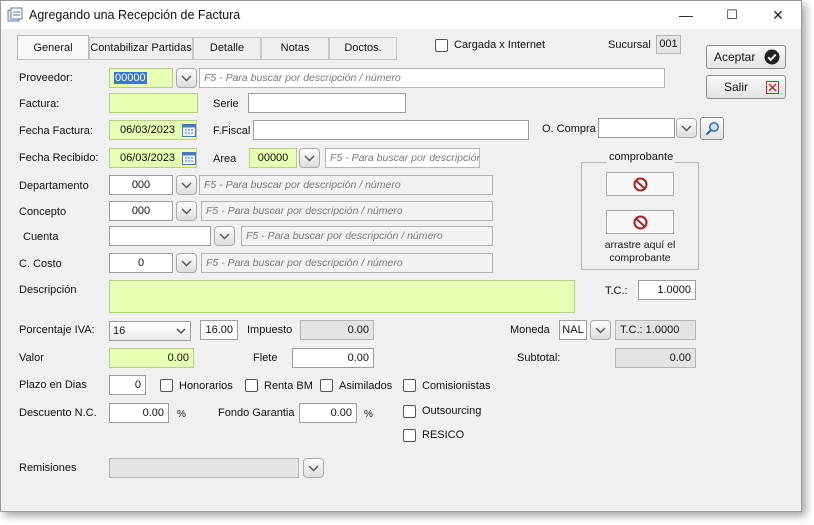 The height and width of the screenshot is (525, 814). What do you see at coordinates (15, 14) in the screenshot?
I see `app-icon` at bounding box center [15, 14].